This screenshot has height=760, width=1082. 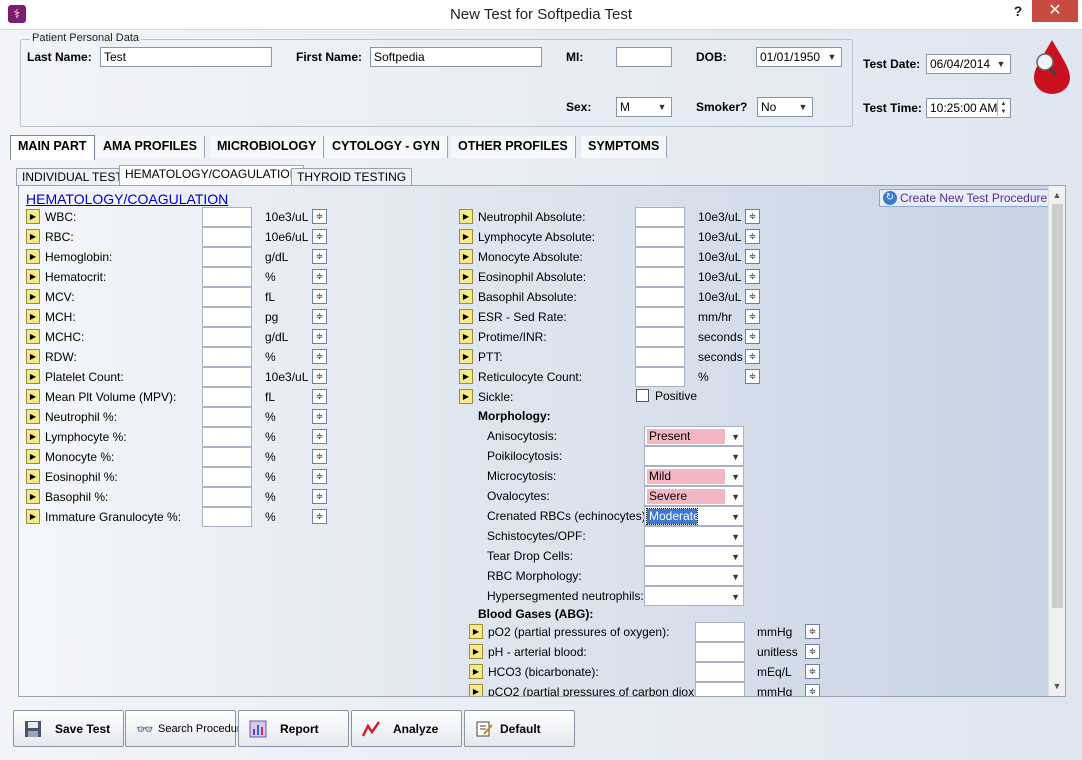 What do you see at coordinates (212, 175) in the screenshot?
I see `tab-hematology-coagulation: HEMATOLOGY/COAGULATION` at bounding box center [212, 175].